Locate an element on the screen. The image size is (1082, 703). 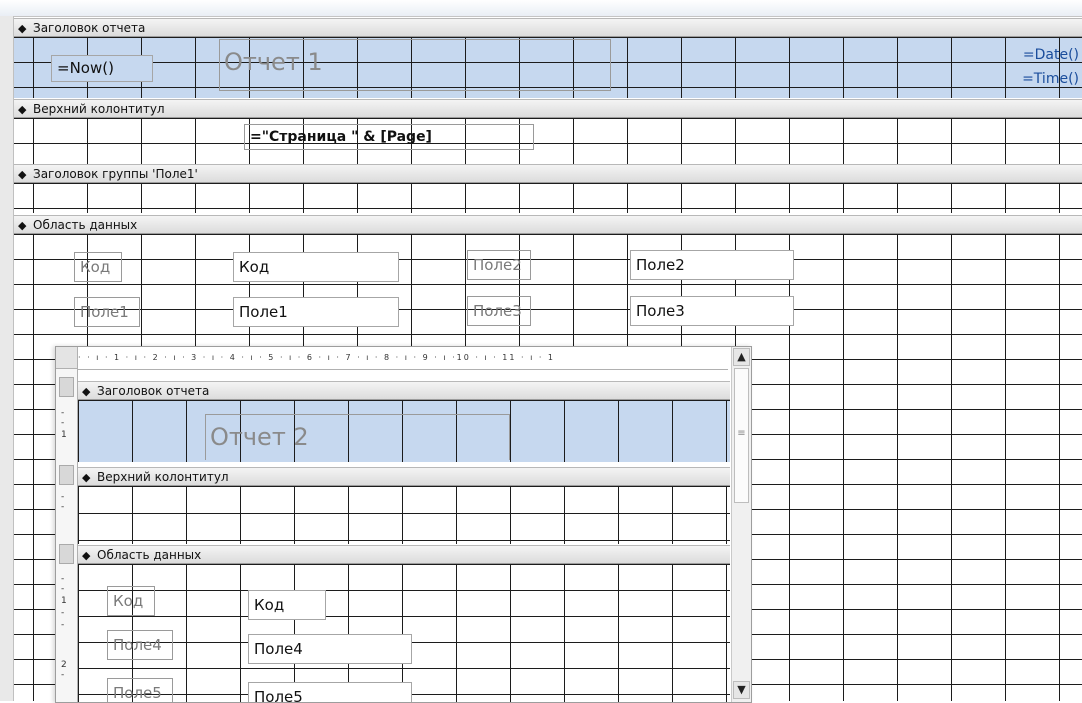
vertical-scrollbar: ▲ ≡ ▼ is located at coordinates (741, 524).